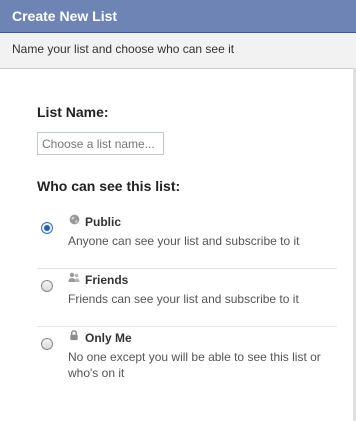  What do you see at coordinates (73, 112) in the screenshot?
I see `list-name-label: List Name:` at bounding box center [73, 112].